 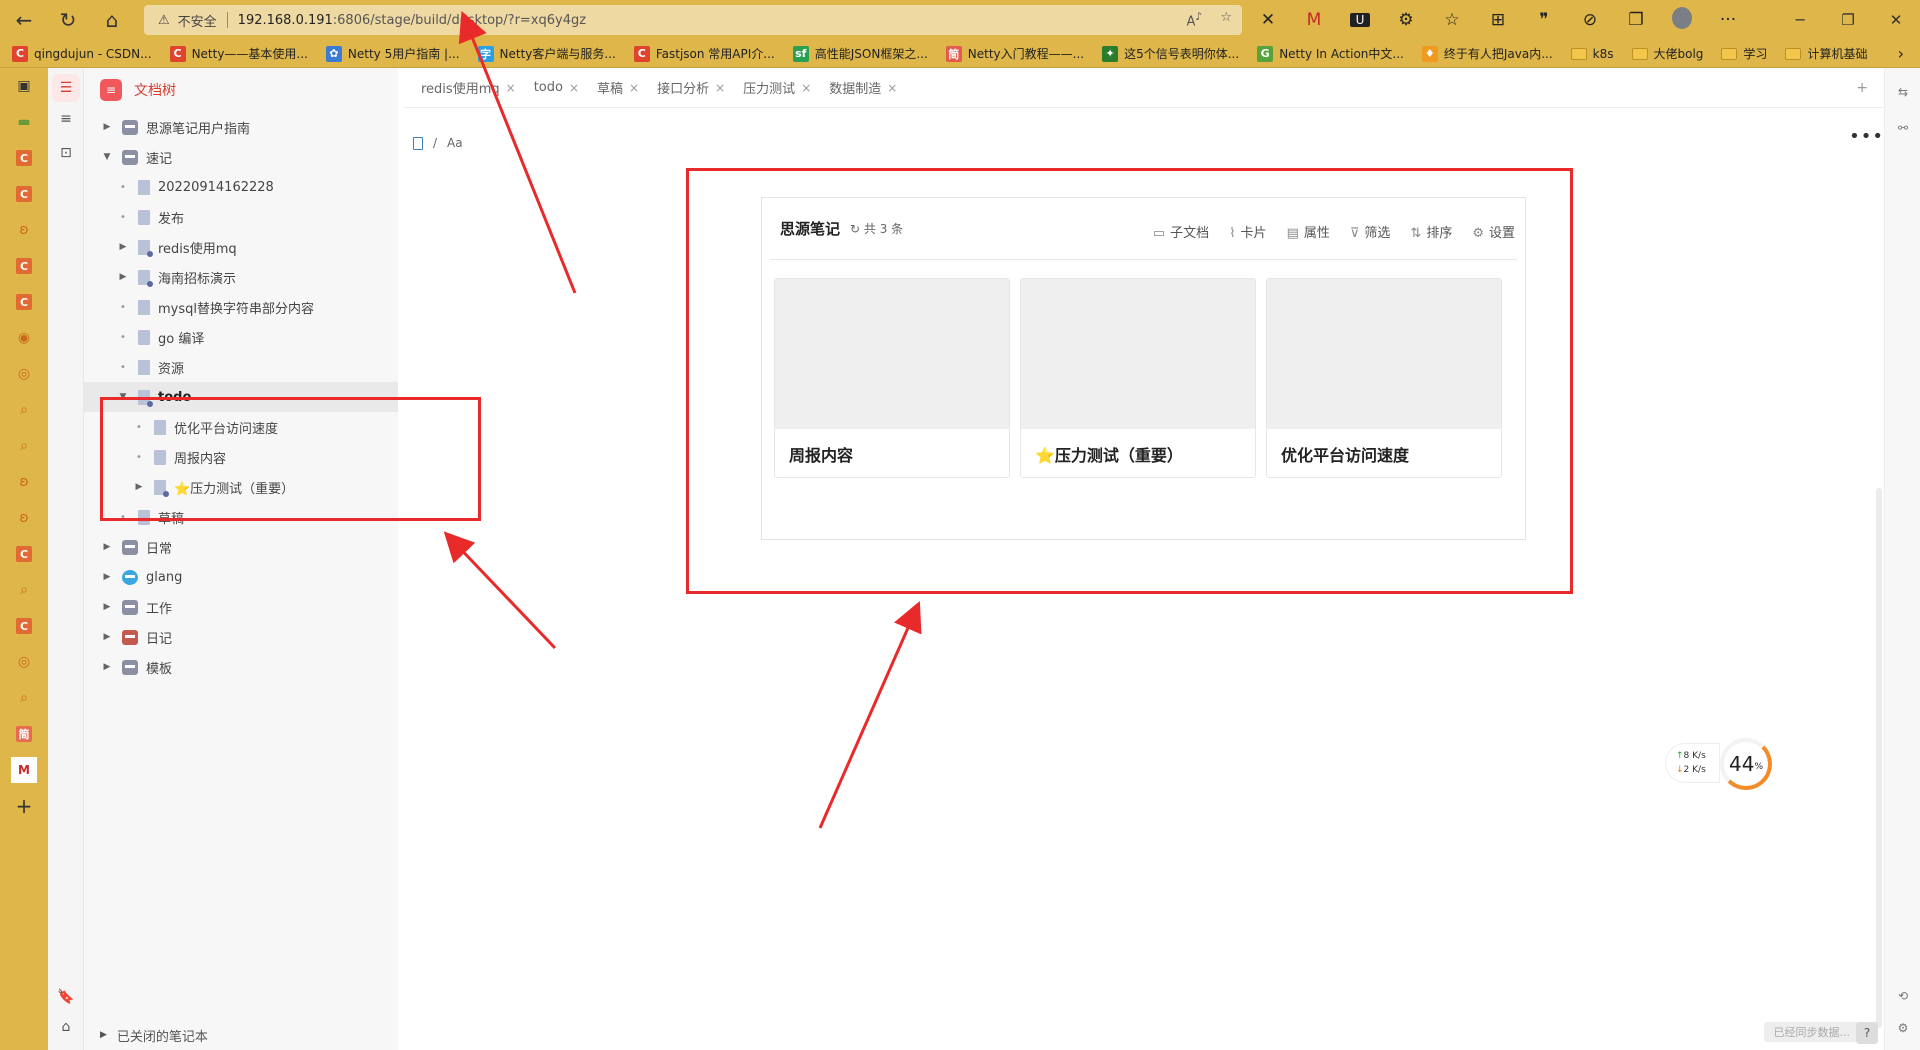 What do you see at coordinates (870, 715) in the screenshot?
I see `arrow-to-view` at bounding box center [870, 715].